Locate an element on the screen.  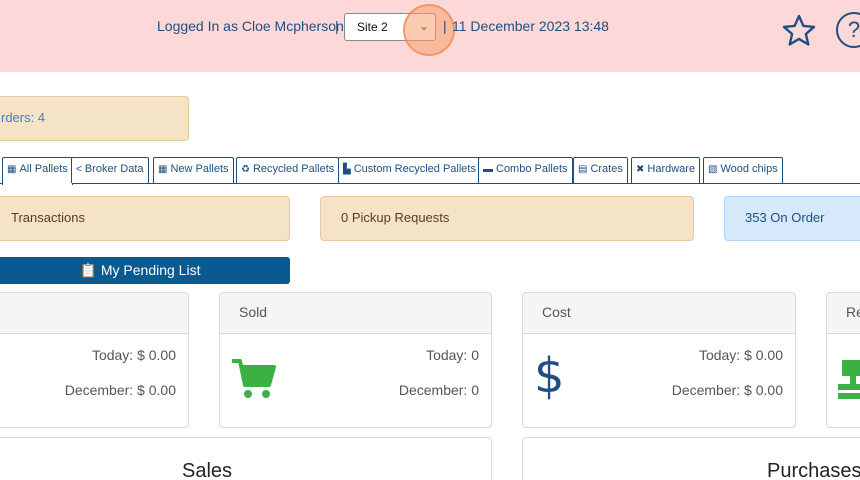
crate-icon: ▤ is located at coordinates (583, 169).